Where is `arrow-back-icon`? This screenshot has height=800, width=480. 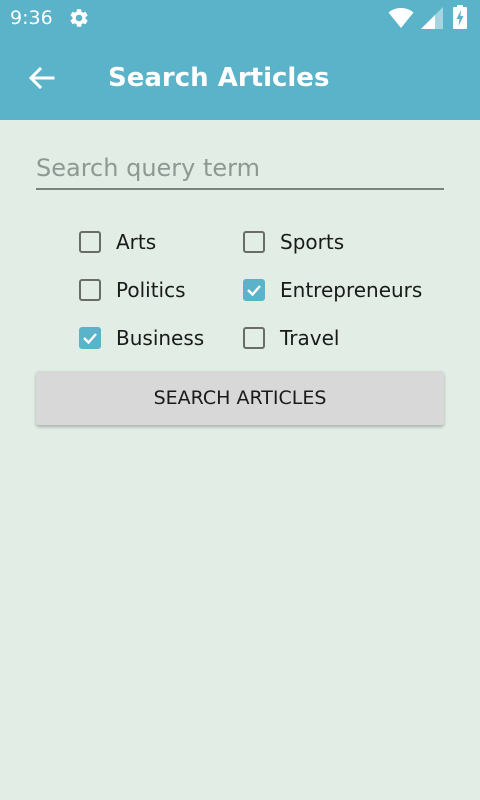
arrow-back-icon is located at coordinates (42, 78).